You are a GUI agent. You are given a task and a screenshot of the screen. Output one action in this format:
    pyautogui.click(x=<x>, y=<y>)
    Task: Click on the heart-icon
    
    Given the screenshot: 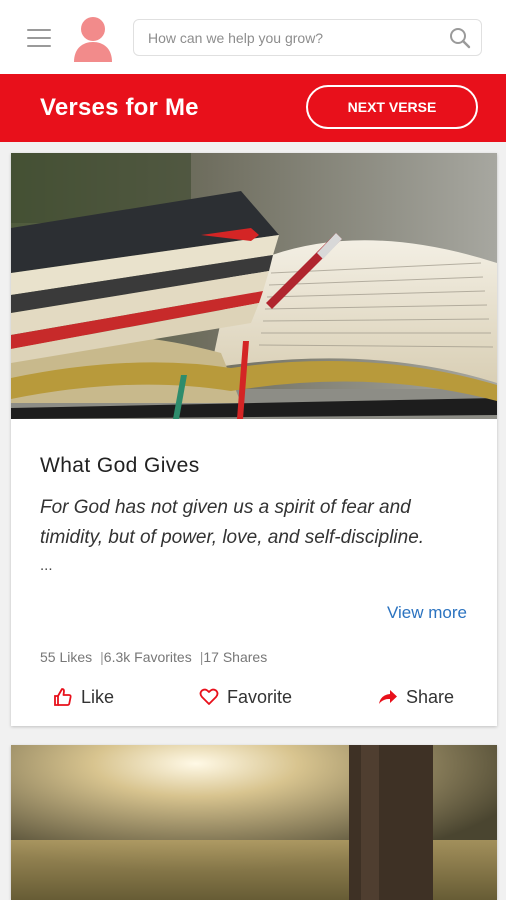 What is the action you would take?
    pyautogui.click(x=209, y=696)
    